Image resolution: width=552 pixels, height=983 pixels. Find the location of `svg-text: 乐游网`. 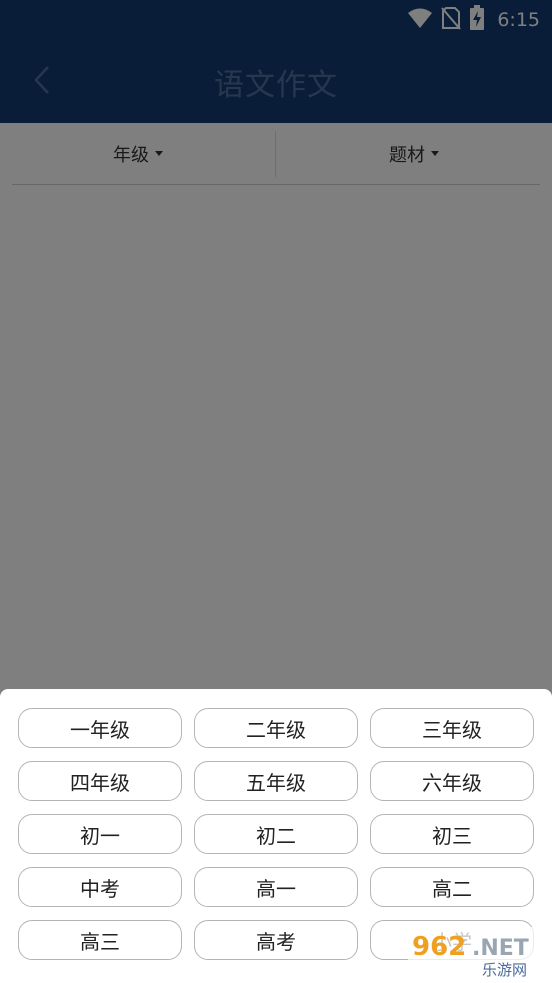

svg-text: 乐游网 is located at coordinates (504, 970).